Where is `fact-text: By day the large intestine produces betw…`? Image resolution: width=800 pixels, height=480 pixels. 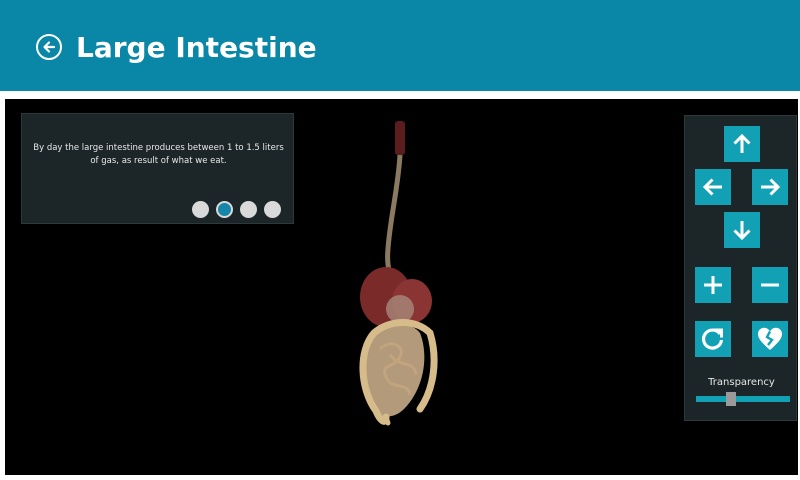 fact-text: By day the large intestine produces betw… is located at coordinates (158, 154).